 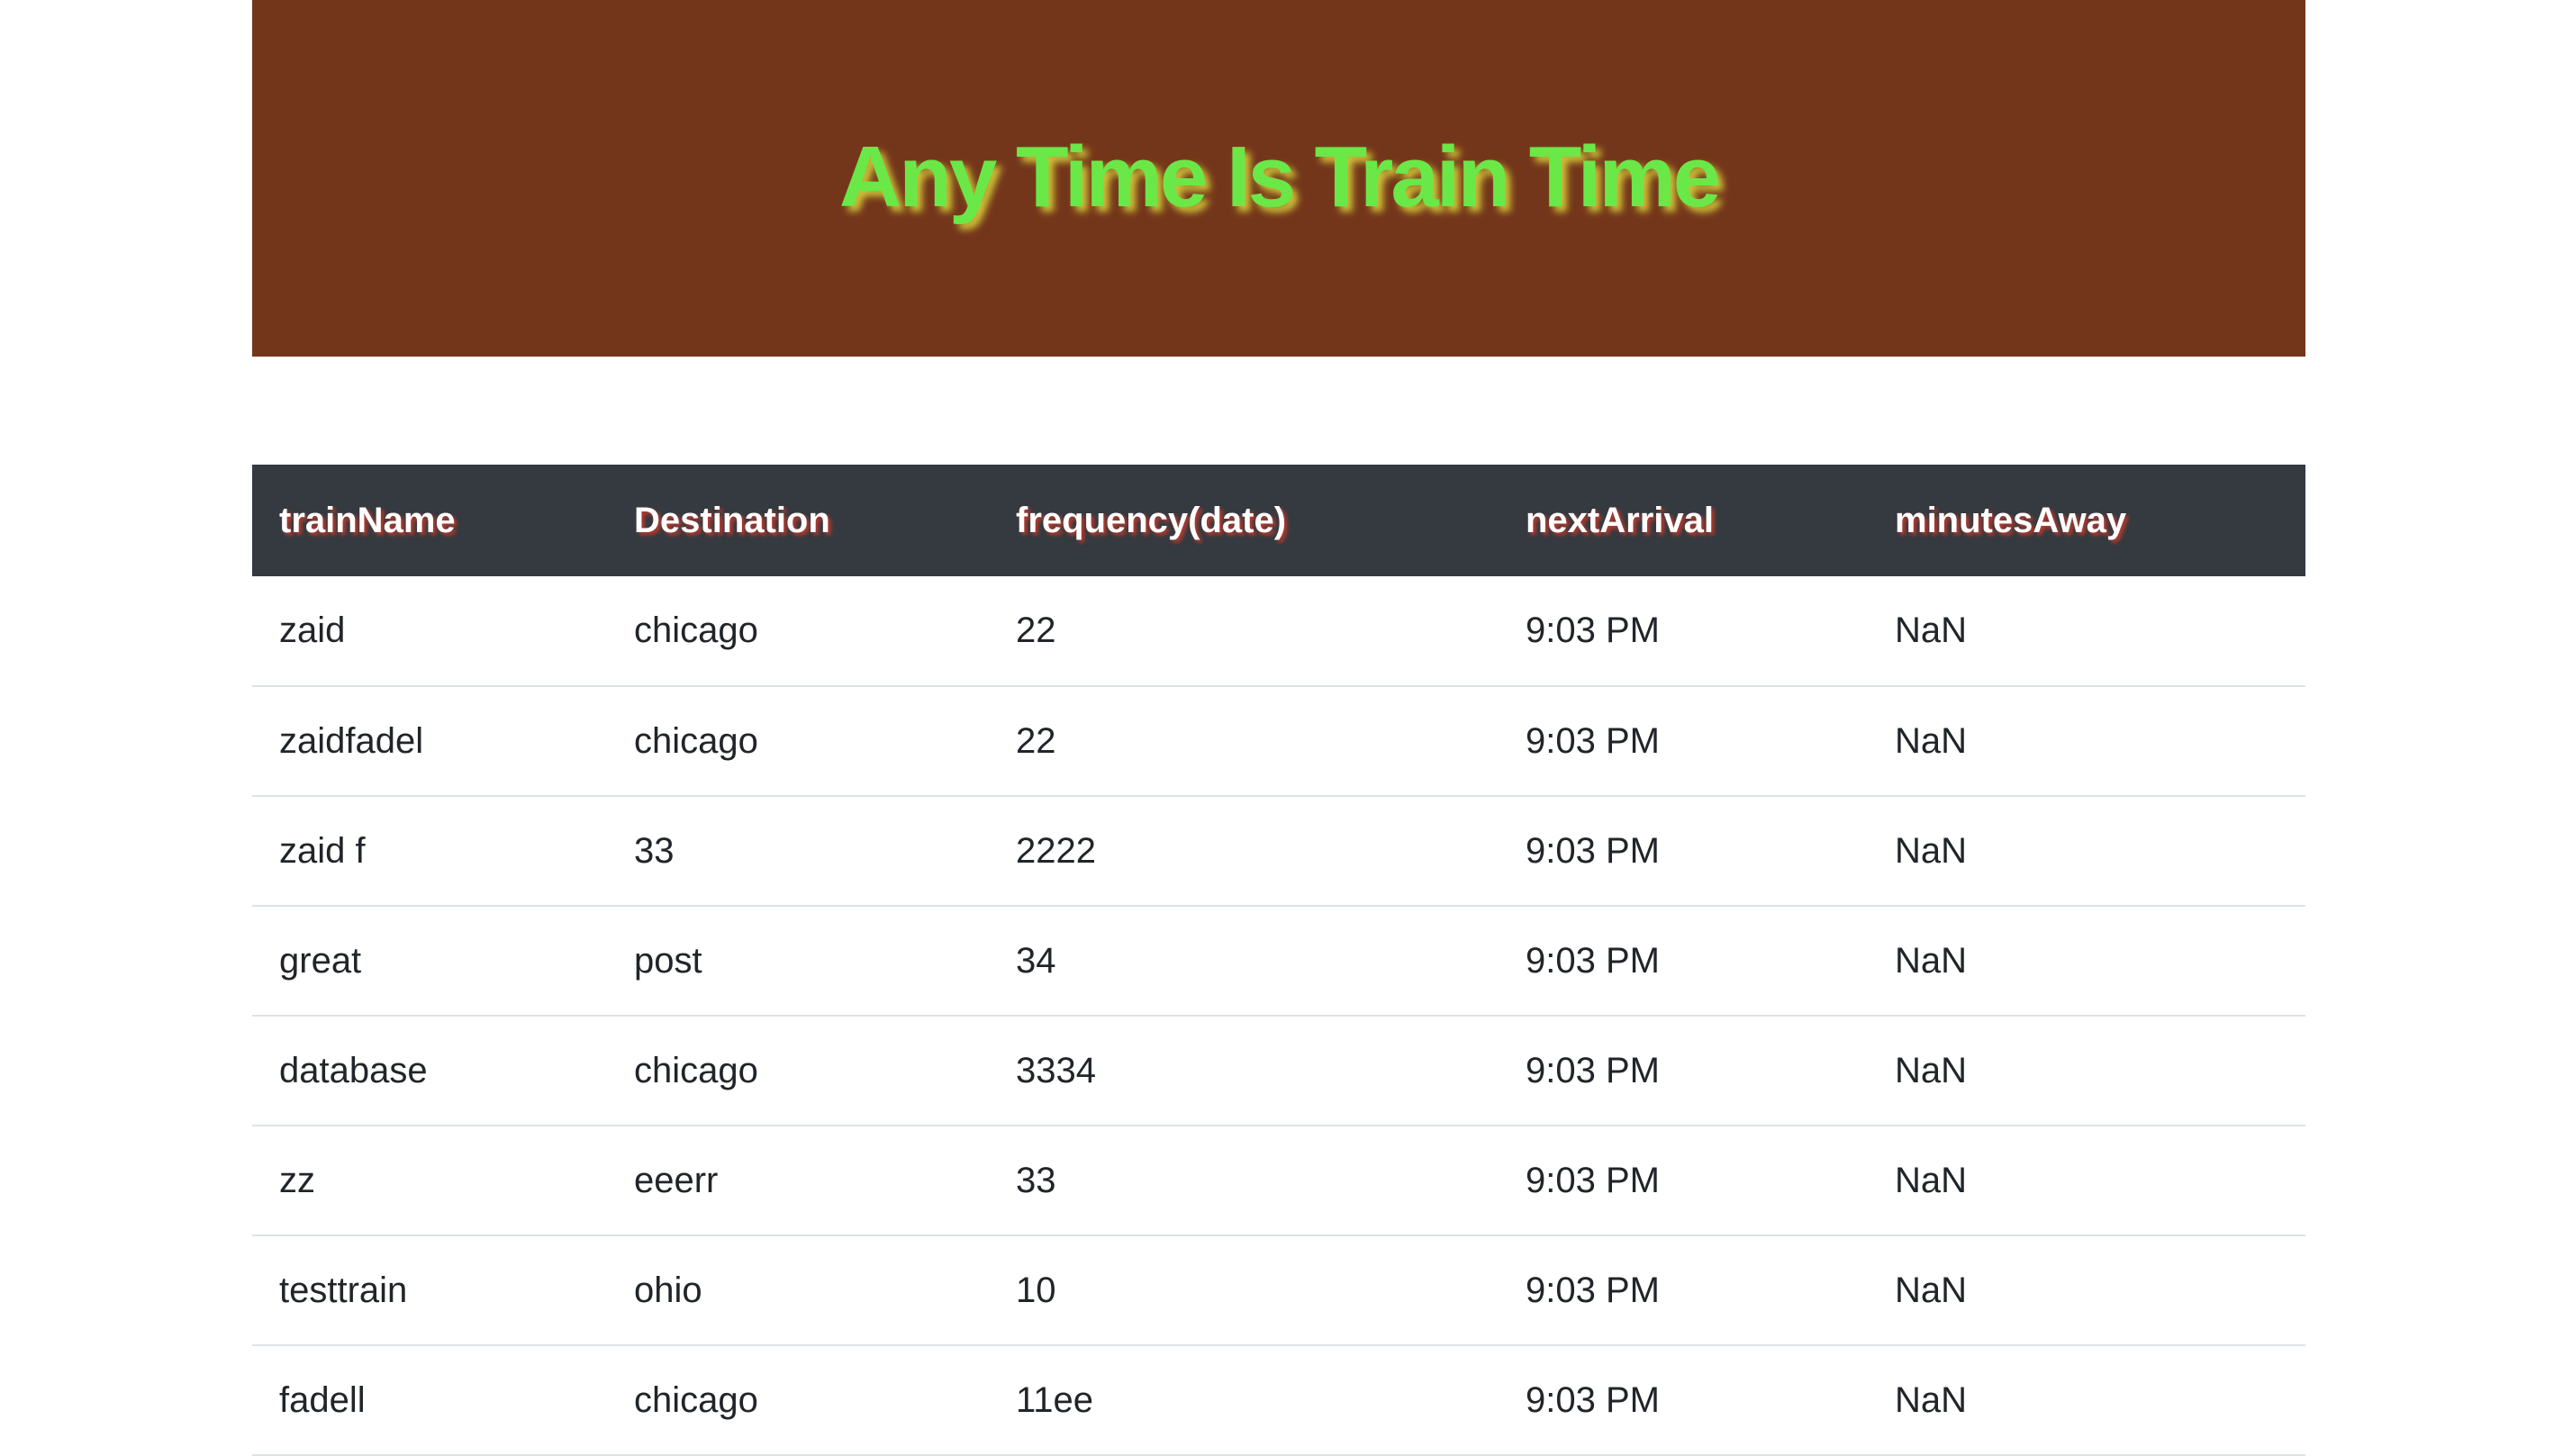 I want to click on cell-destination: post, so click(x=668, y=961).